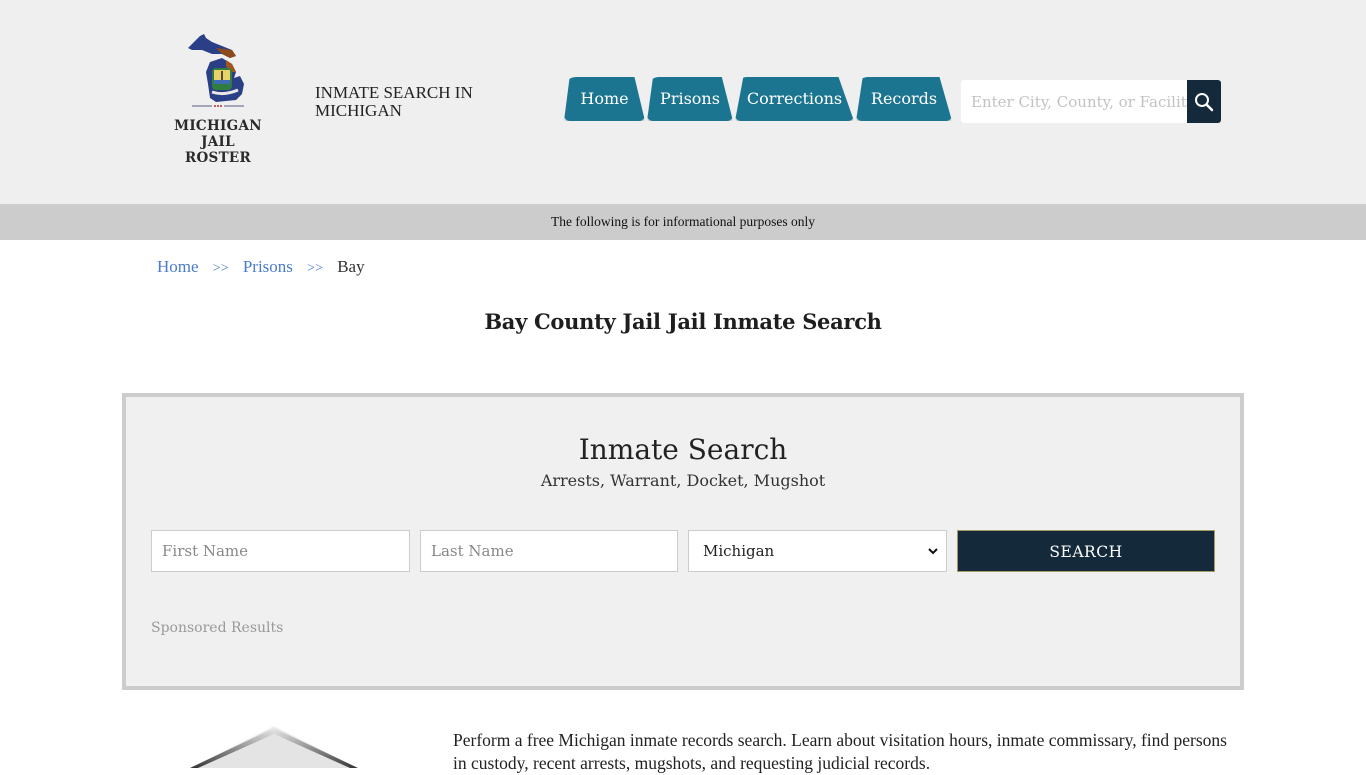 This screenshot has width=1366, height=775. I want to click on badge-graphic, so click(274, 747).